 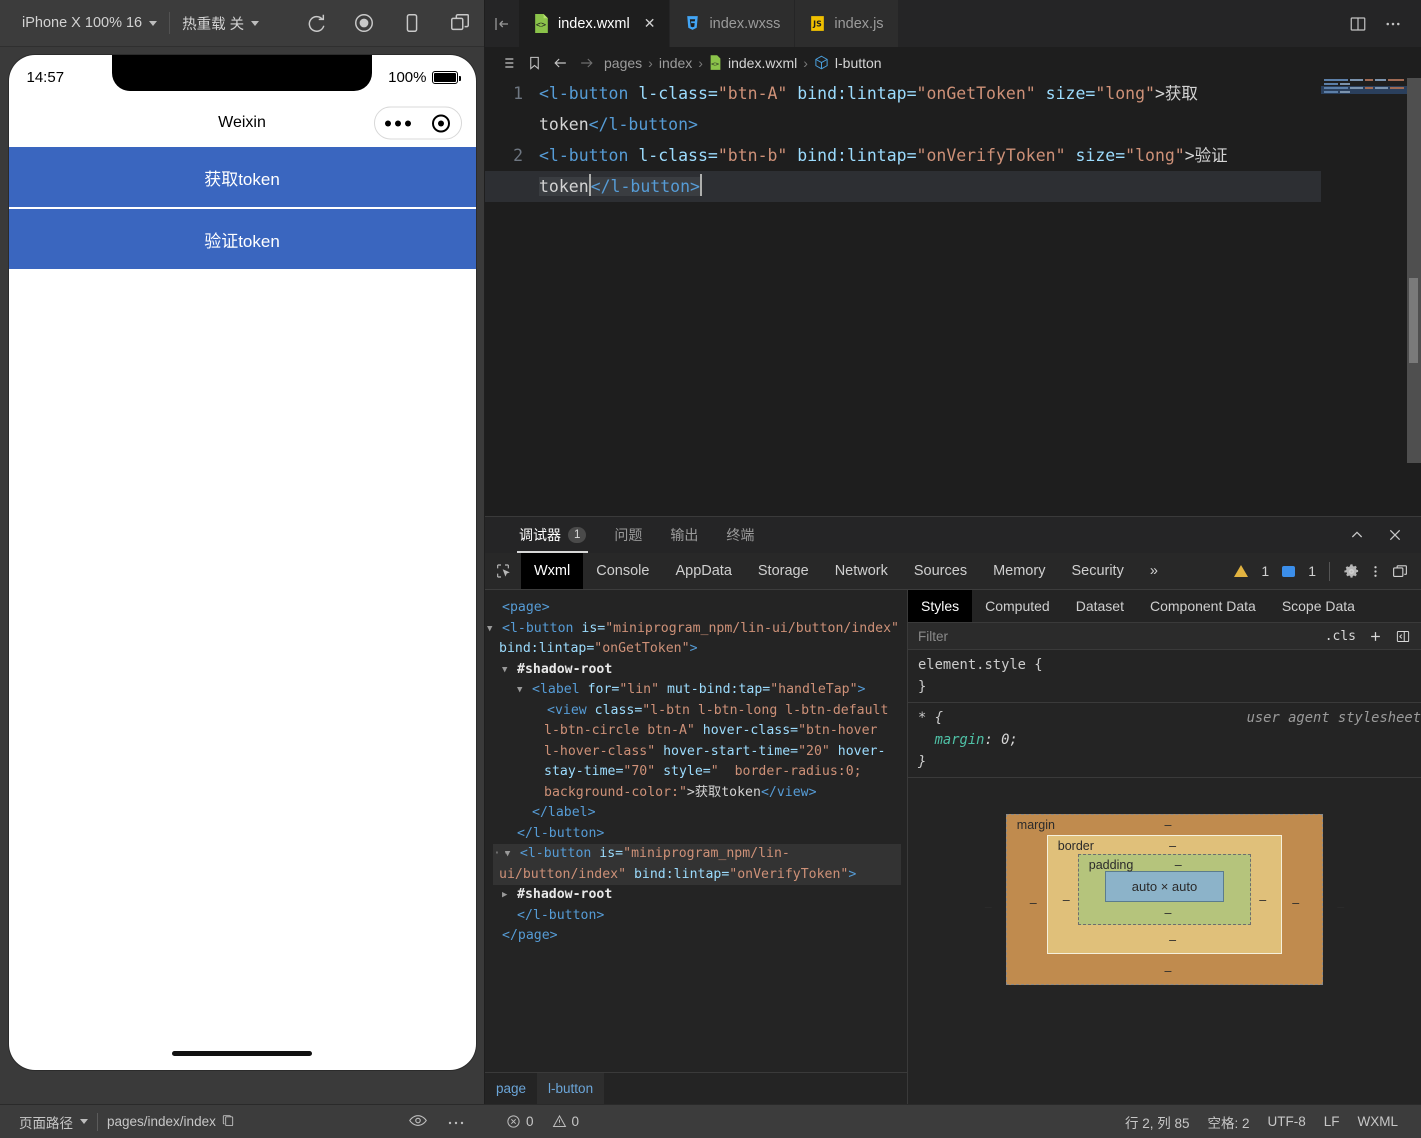 What do you see at coordinates (503, 571) in the screenshot?
I see `inspect-element-icon` at bounding box center [503, 571].